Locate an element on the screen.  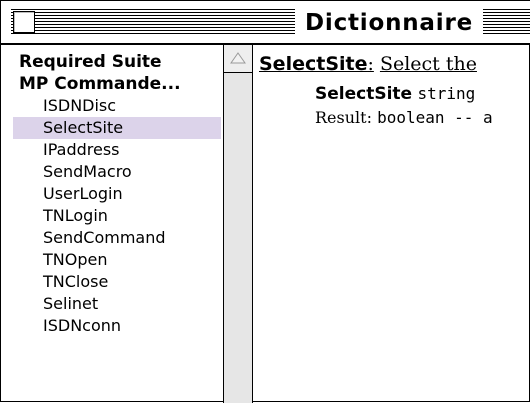
definition-syntax: SelectSite string is located at coordinates (395, 94).